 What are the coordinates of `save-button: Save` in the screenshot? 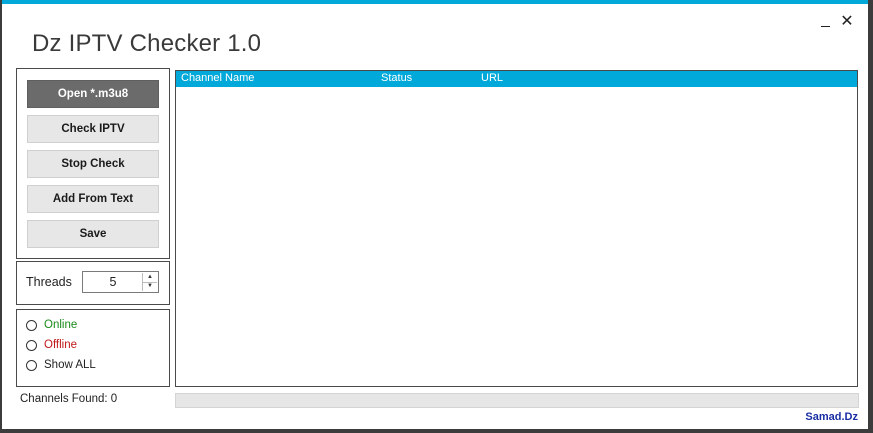 It's located at (93, 234).